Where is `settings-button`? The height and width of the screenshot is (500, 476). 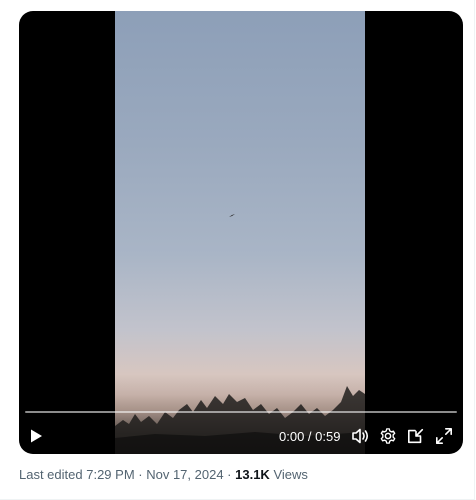
settings-button is located at coordinates (388, 436).